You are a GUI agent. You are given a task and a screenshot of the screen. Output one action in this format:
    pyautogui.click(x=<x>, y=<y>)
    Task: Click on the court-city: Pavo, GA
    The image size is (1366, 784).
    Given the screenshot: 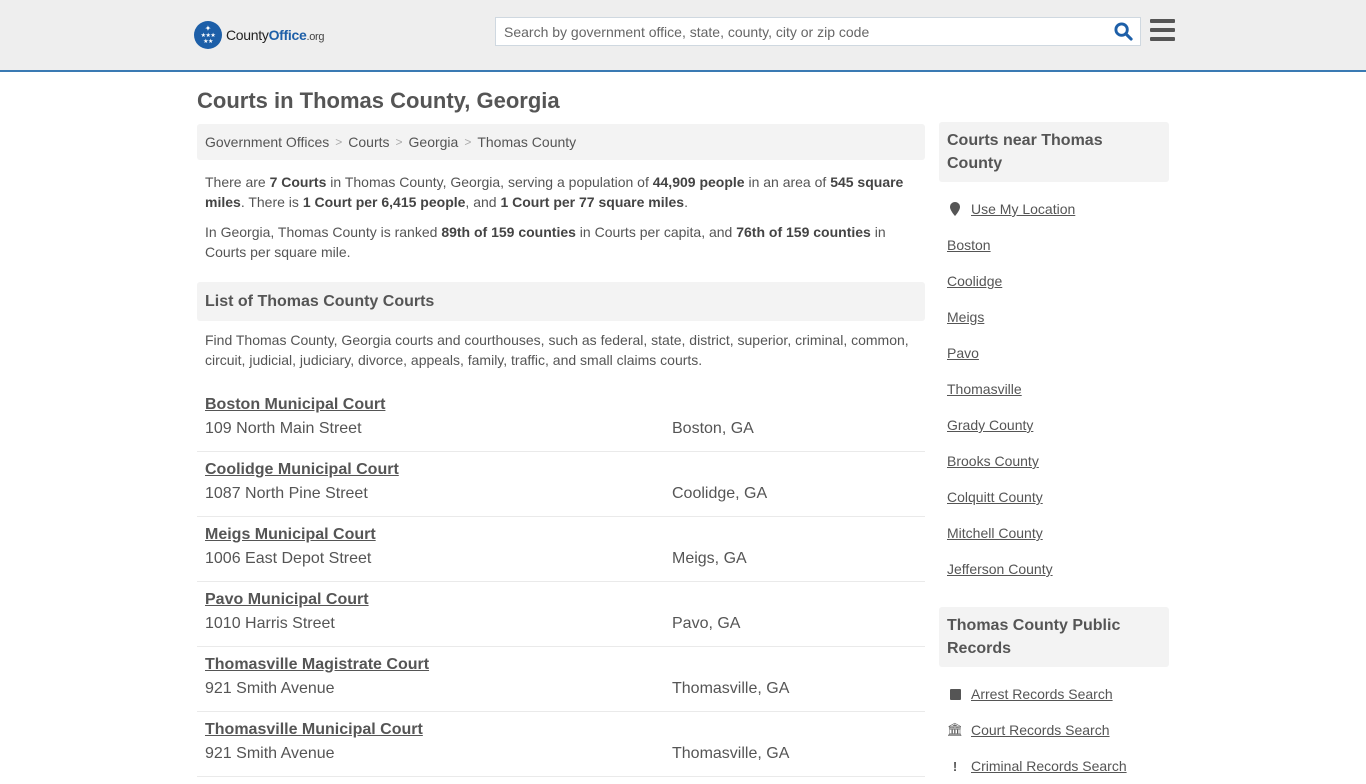 What is the action you would take?
    pyautogui.click(x=706, y=623)
    